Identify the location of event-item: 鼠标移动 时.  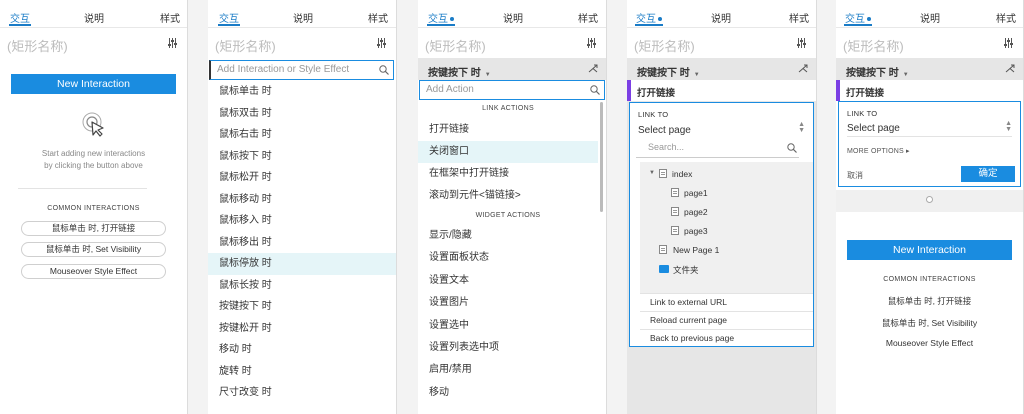
(302, 200).